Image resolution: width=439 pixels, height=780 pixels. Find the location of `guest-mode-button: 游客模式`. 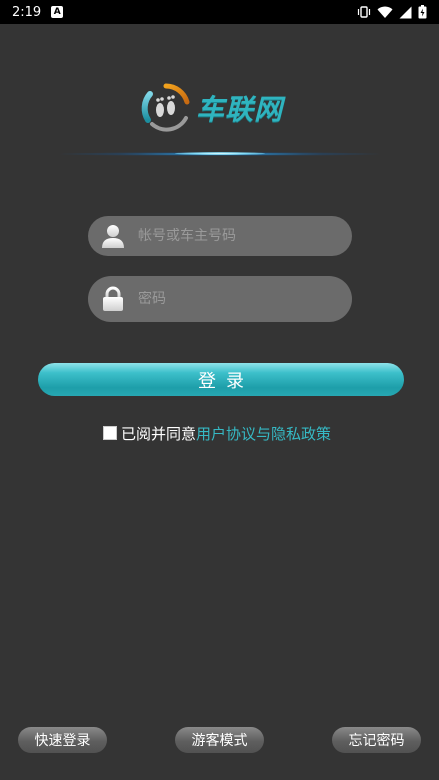

guest-mode-button: 游客模式 is located at coordinates (219, 740).